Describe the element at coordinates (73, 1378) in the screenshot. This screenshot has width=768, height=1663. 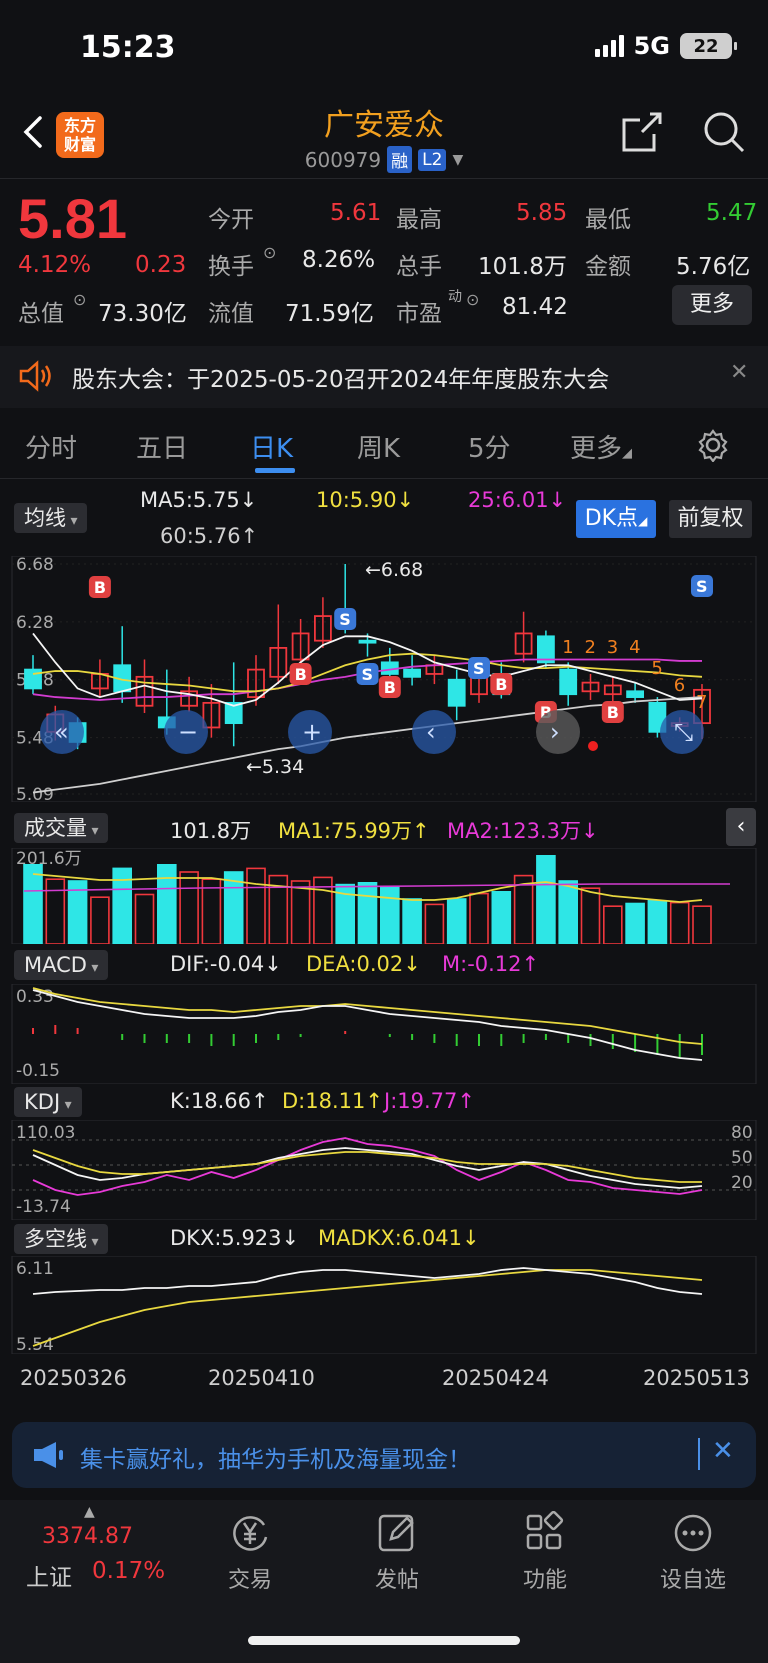
I see `date-label: 20250326` at that location.